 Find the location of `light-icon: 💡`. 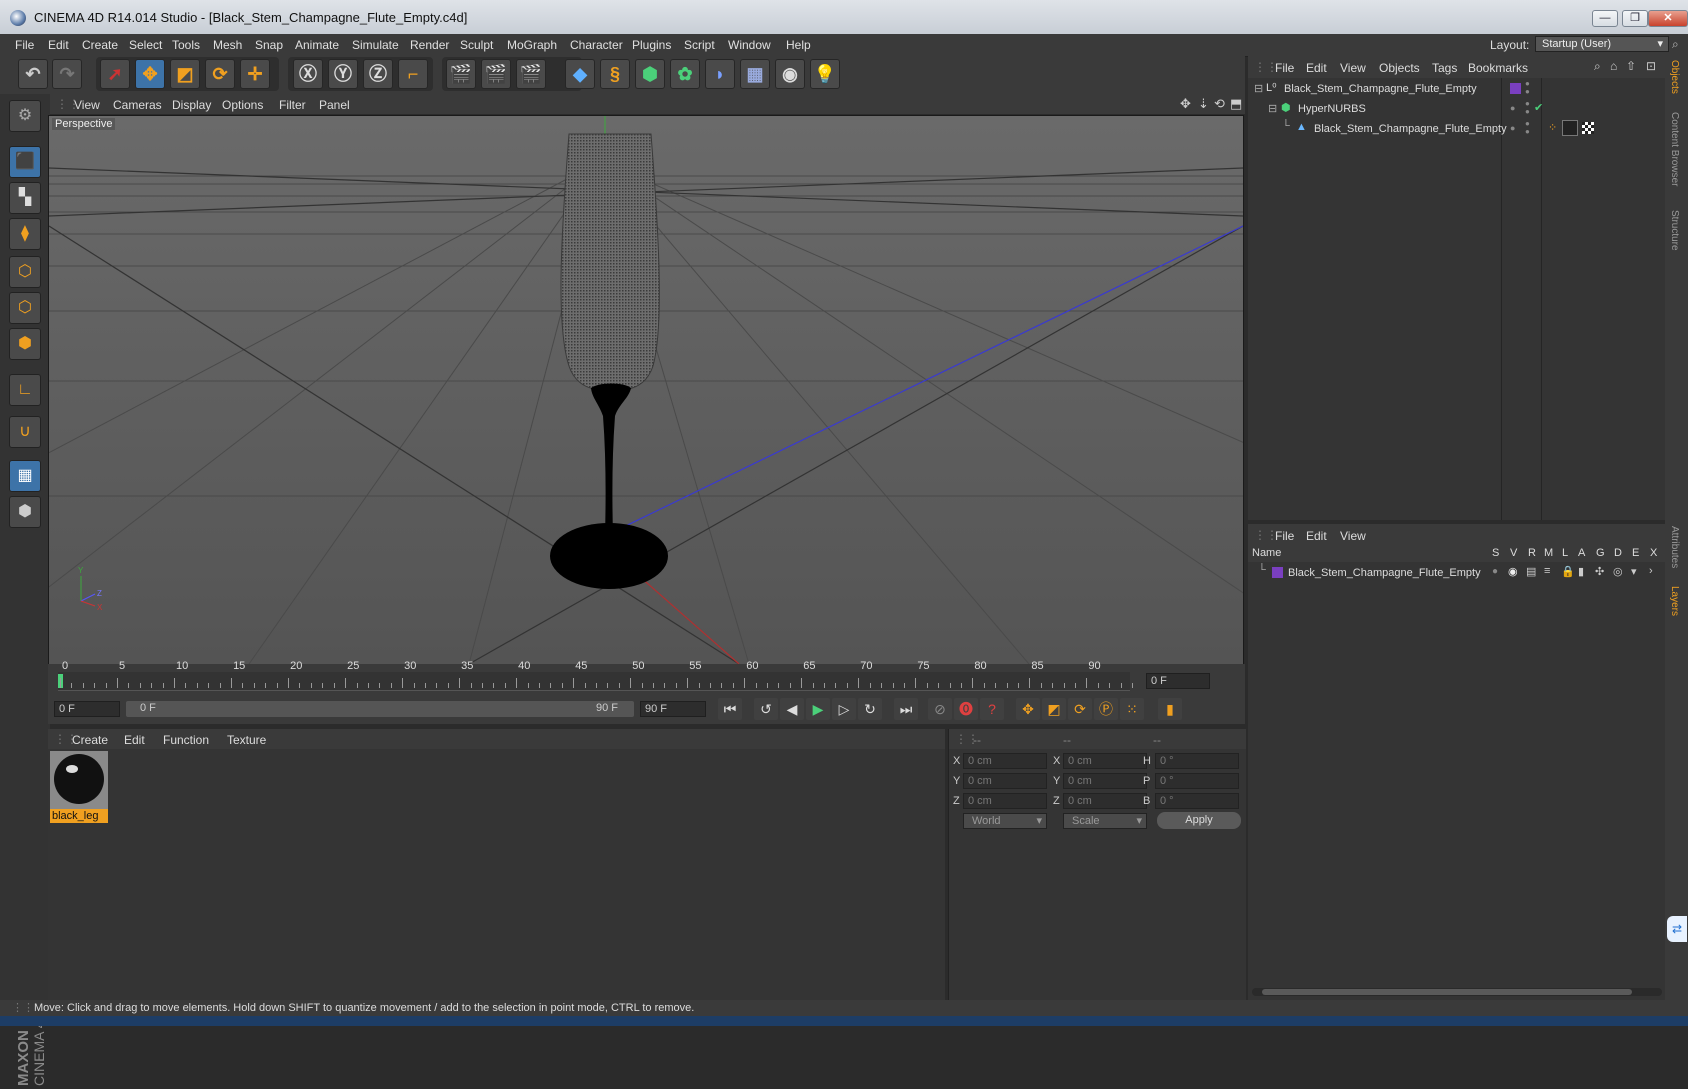

light-icon: 💡 is located at coordinates (825, 74).